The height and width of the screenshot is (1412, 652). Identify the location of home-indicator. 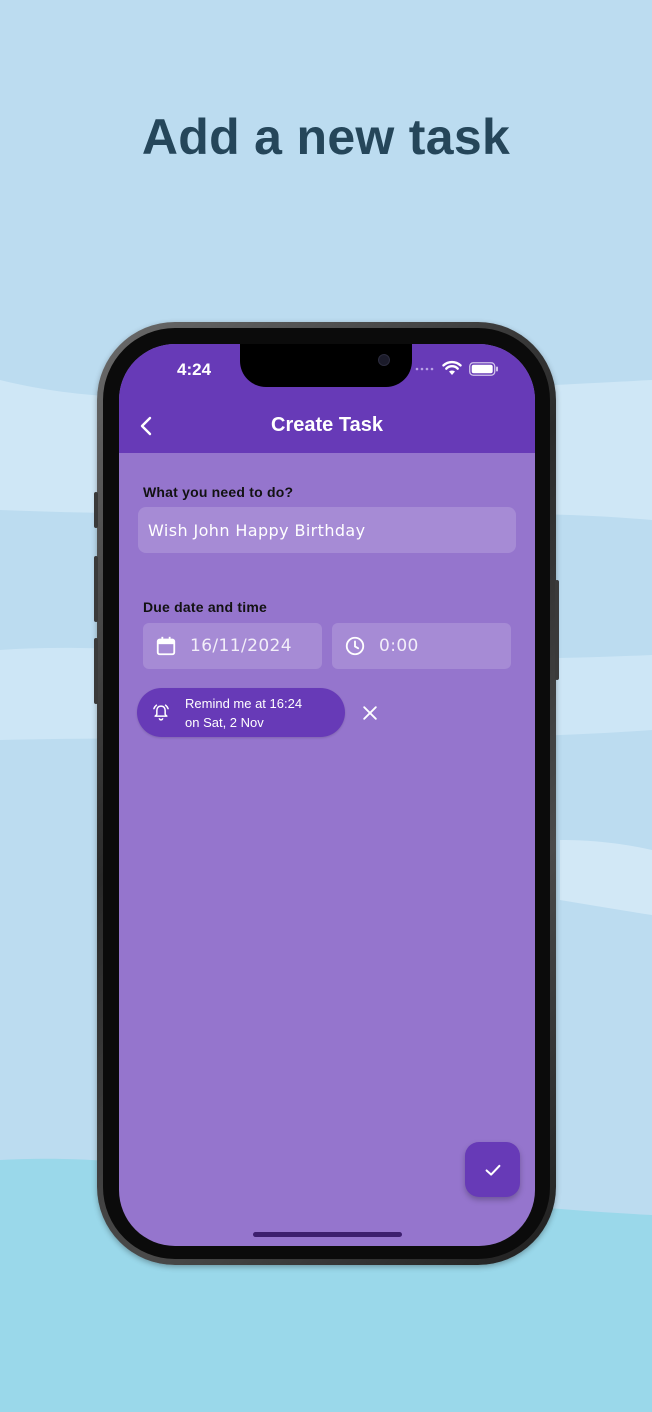
(327, 1234).